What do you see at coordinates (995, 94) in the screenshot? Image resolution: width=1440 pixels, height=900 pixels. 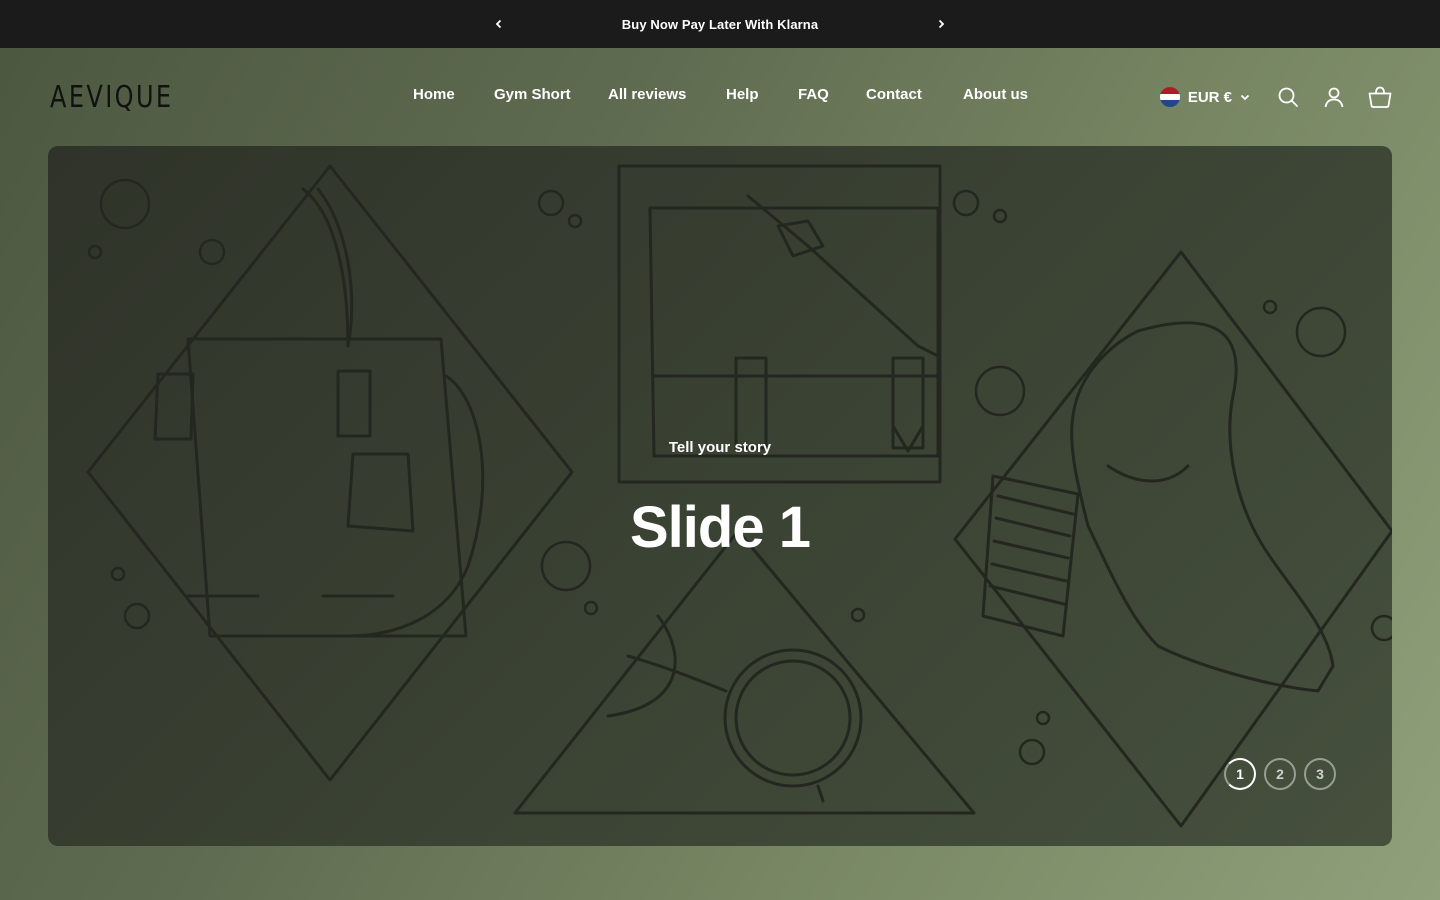 I see `nav-about-us: About us` at bounding box center [995, 94].